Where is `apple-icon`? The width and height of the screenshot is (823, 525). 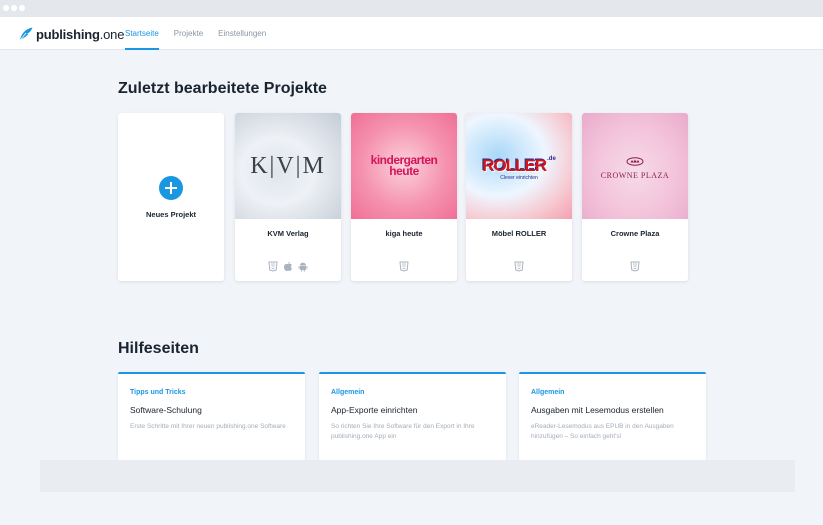 apple-icon is located at coordinates (287, 266).